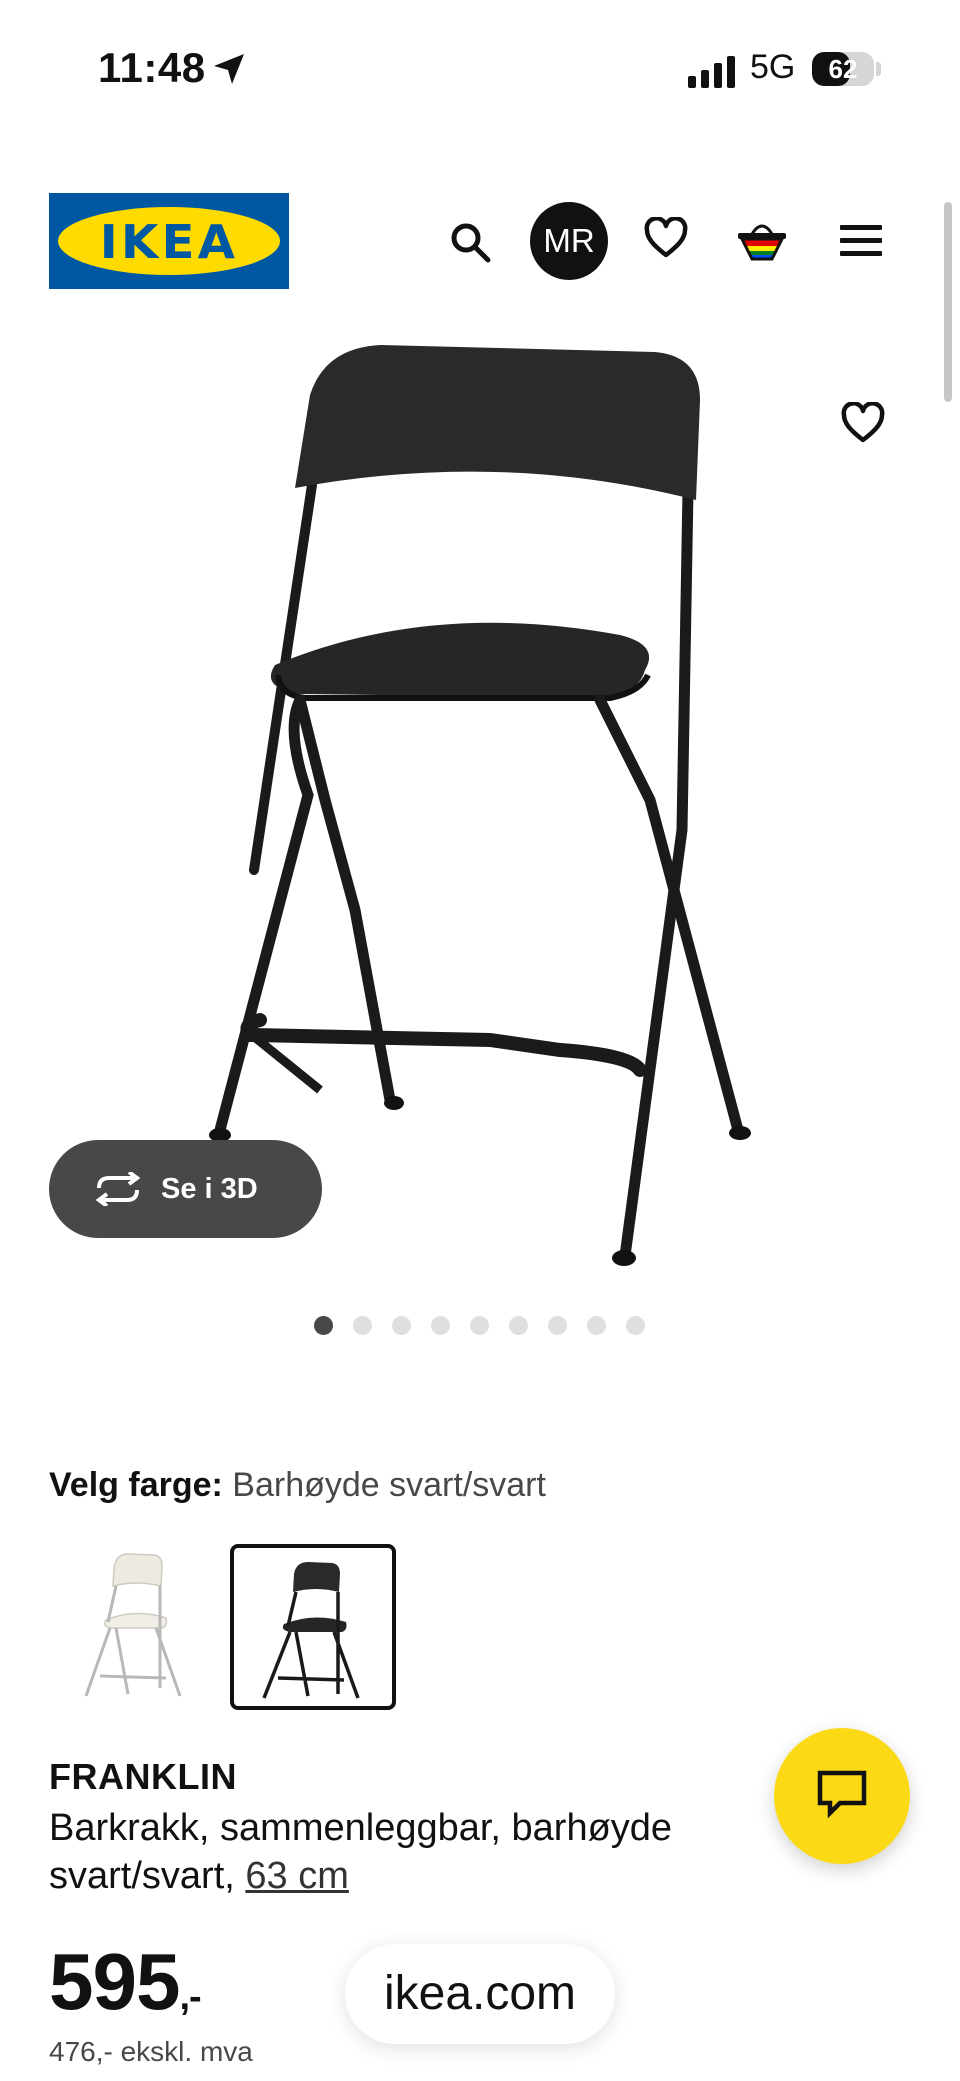 The image size is (960, 2081). I want to click on browser-url-pill: ikea.com, so click(480, 1994).